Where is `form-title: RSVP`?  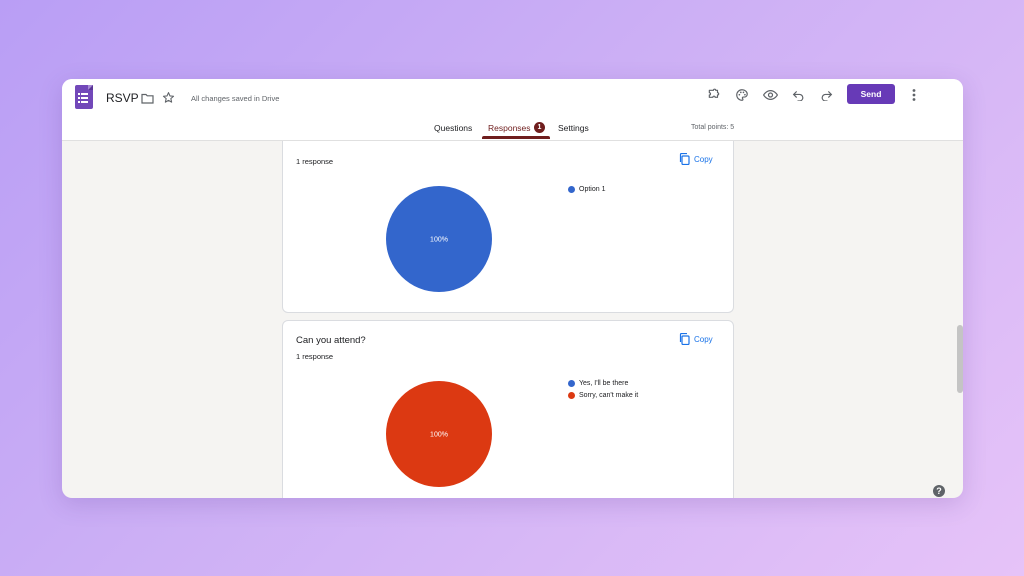 form-title: RSVP is located at coordinates (122, 98).